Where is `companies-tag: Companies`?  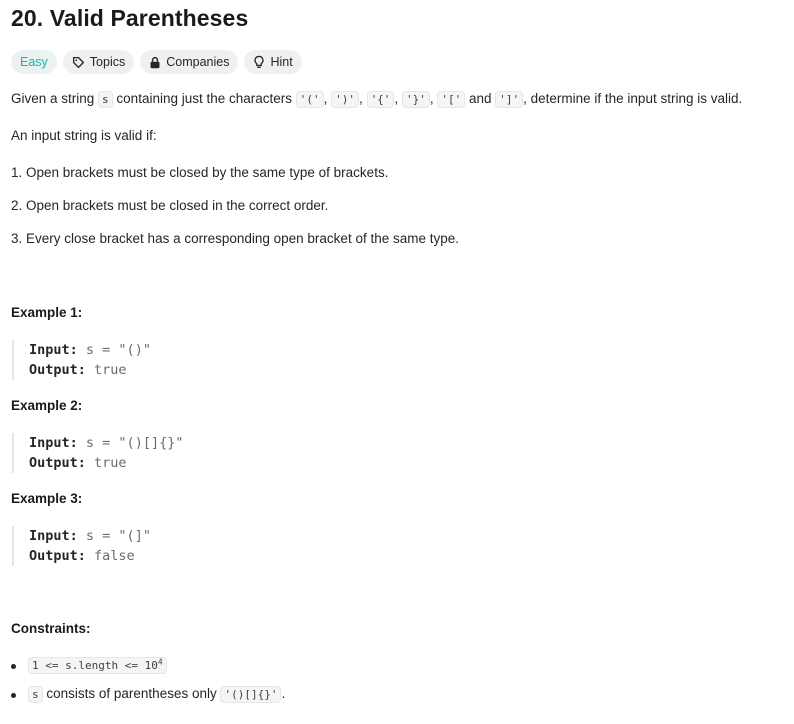 companies-tag: Companies is located at coordinates (189, 62).